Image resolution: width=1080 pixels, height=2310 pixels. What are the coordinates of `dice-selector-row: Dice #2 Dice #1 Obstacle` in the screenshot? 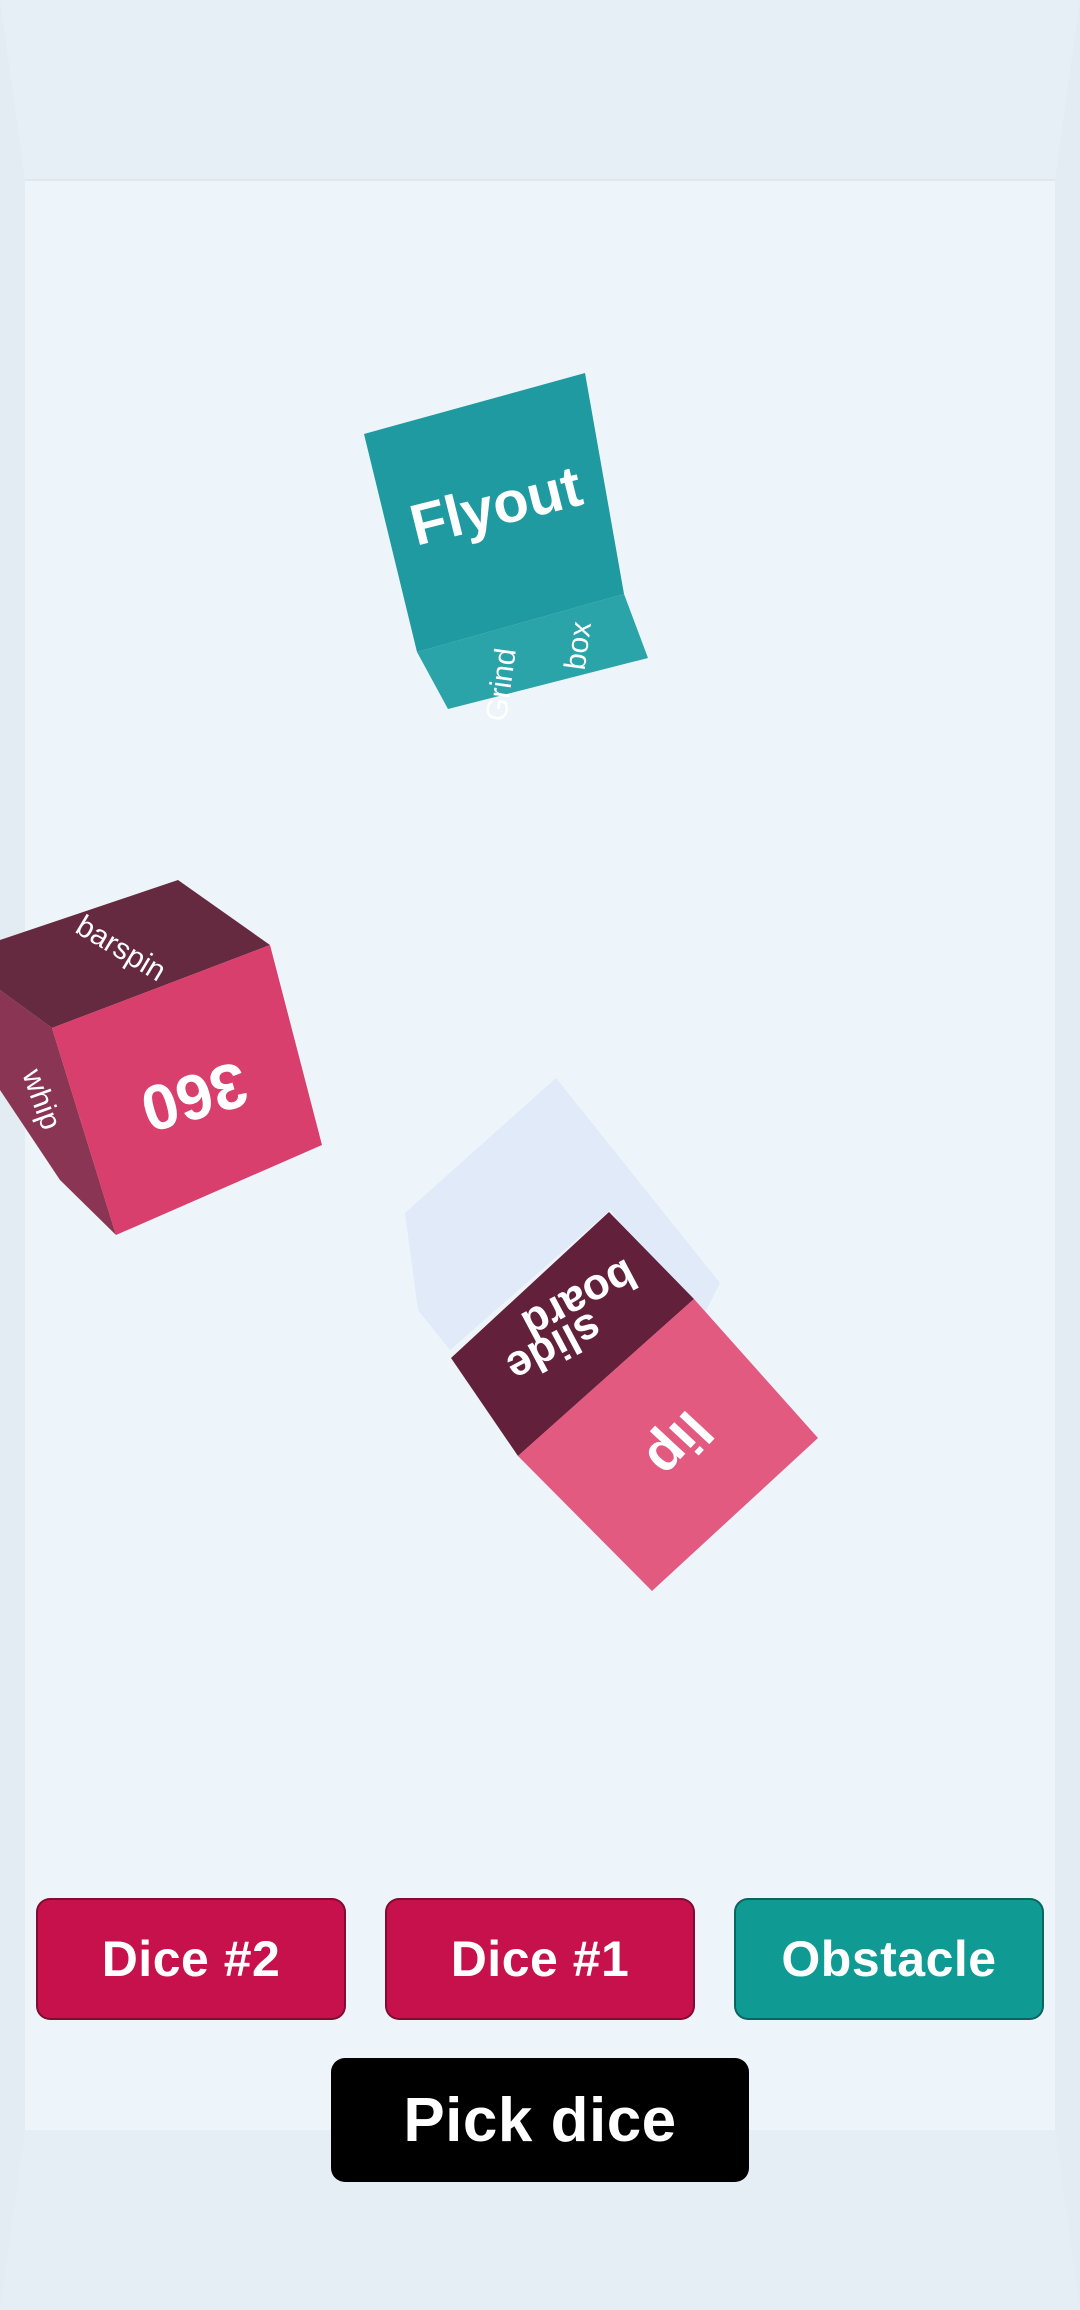 It's located at (540, 1959).